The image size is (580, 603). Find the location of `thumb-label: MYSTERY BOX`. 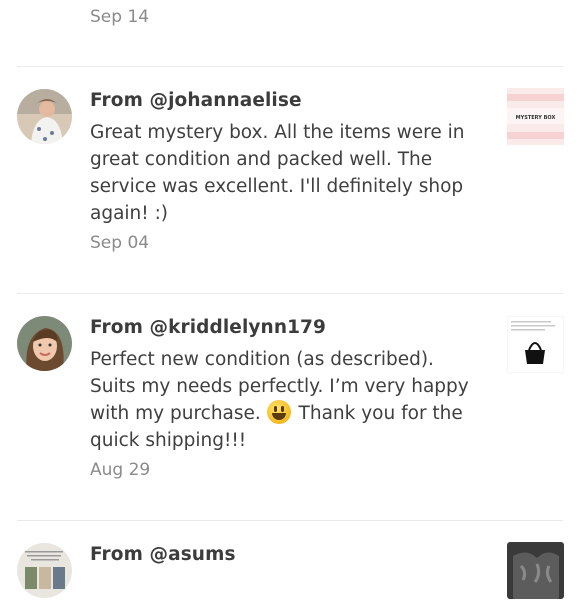

thumb-label: MYSTERY BOX is located at coordinates (536, 118).